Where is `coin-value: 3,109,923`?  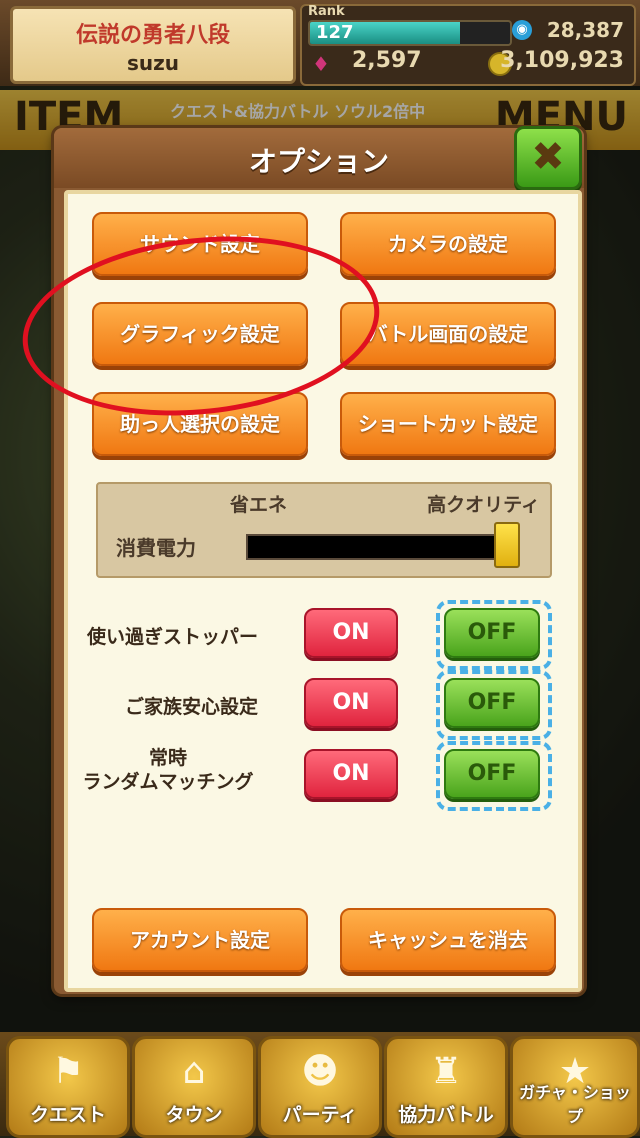
coin-value: 3,109,923 is located at coordinates (562, 60).